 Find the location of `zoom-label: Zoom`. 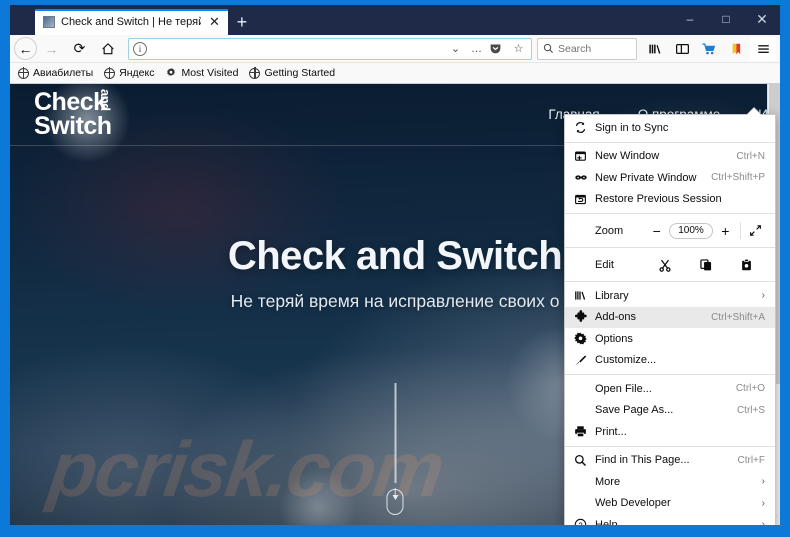

zoom-label: Zoom is located at coordinates (609, 230).